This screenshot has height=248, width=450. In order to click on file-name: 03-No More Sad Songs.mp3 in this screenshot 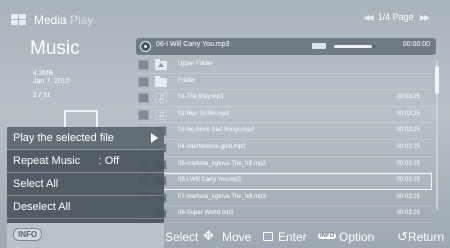, I will do `click(216, 130)`.